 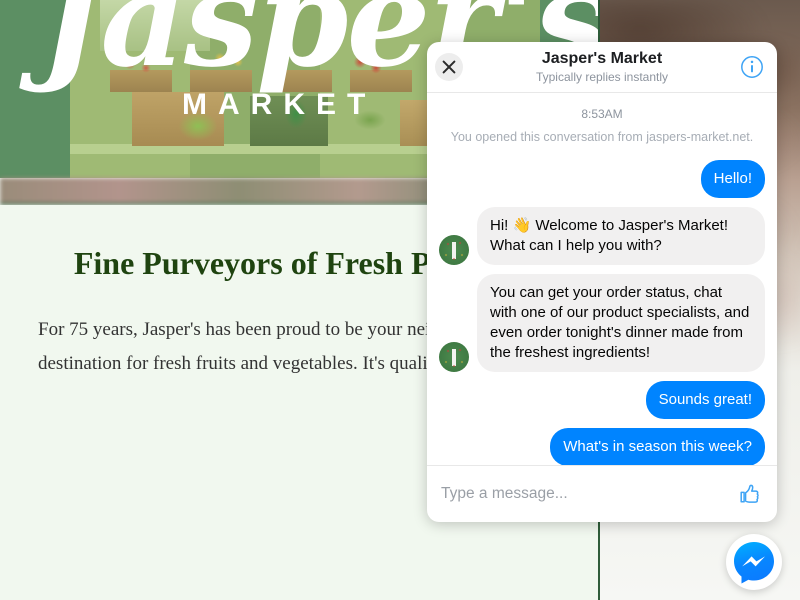 What do you see at coordinates (705, 399) in the screenshot?
I see `chat-bubble-outgoing: Sounds great!` at bounding box center [705, 399].